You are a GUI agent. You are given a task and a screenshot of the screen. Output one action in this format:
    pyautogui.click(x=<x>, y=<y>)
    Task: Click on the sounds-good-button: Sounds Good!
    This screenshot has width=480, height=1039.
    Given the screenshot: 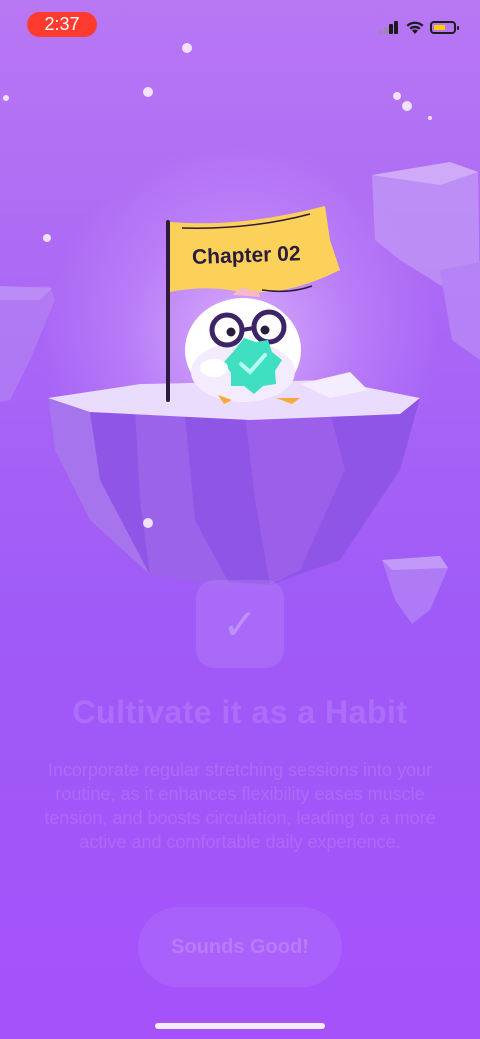 What is the action you would take?
    pyautogui.click(x=240, y=947)
    